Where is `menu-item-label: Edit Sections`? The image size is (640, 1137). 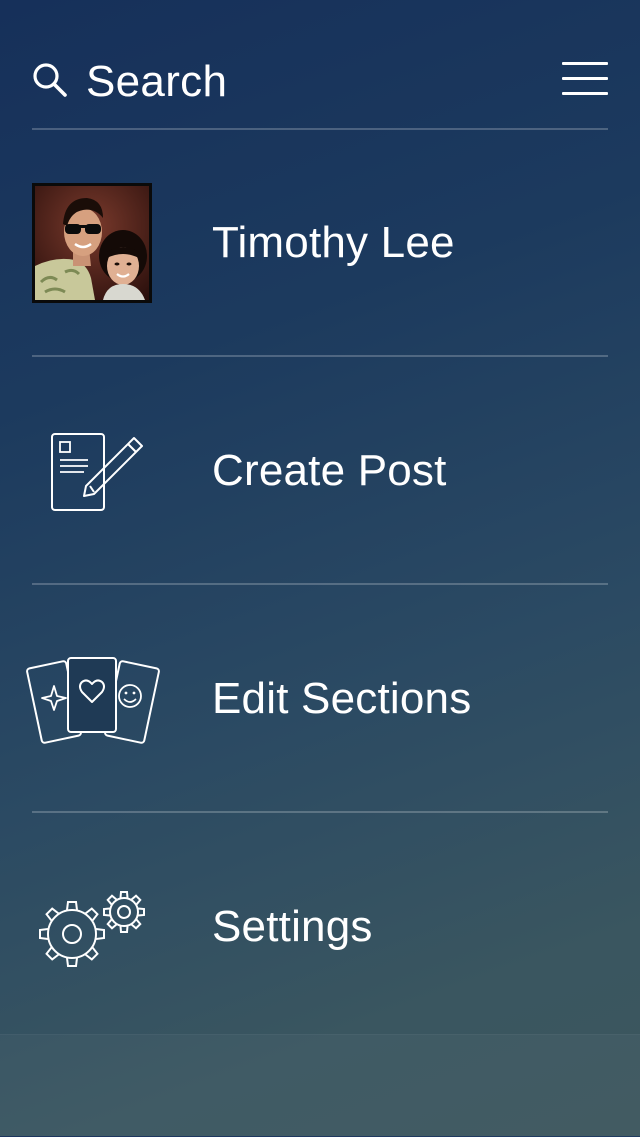 menu-item-label: Edit Sections is located at coordinates (341, 699).